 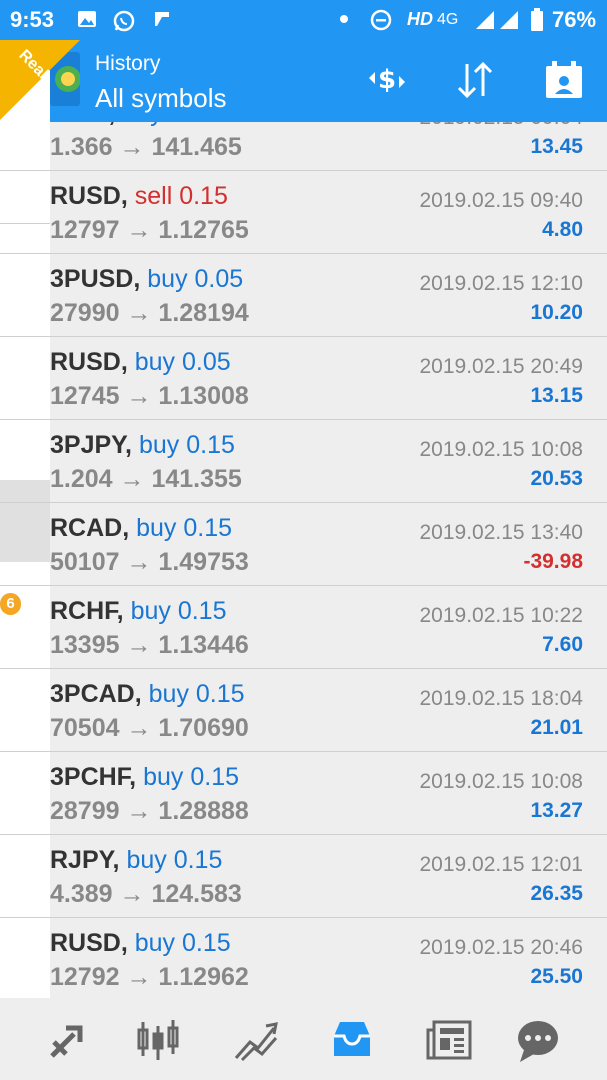 I want to click on trade-profit: 10.20, so click(x=556, y=312).